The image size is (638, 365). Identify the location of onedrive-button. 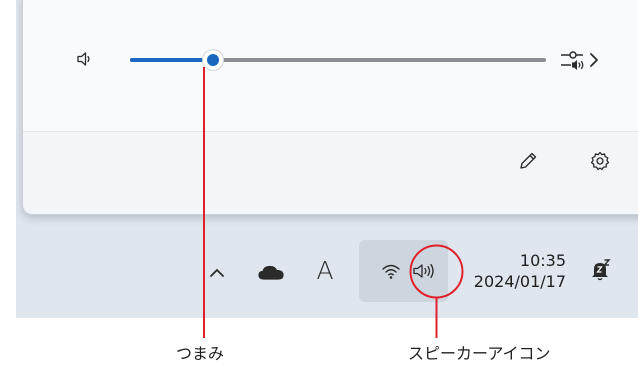
(272, 273).